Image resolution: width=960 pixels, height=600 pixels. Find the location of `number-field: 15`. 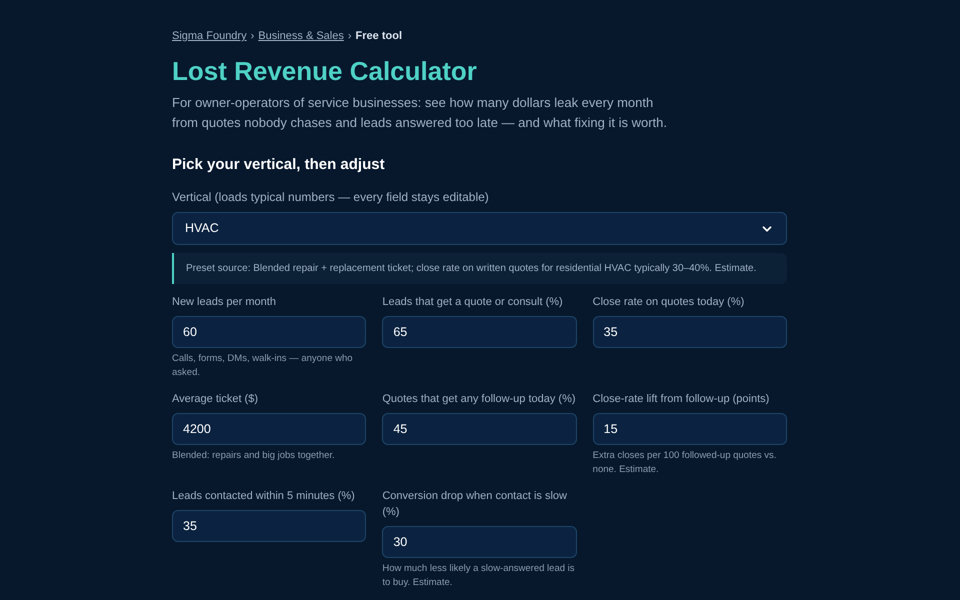

number-field: 15 is located at coordinates (689, 429).